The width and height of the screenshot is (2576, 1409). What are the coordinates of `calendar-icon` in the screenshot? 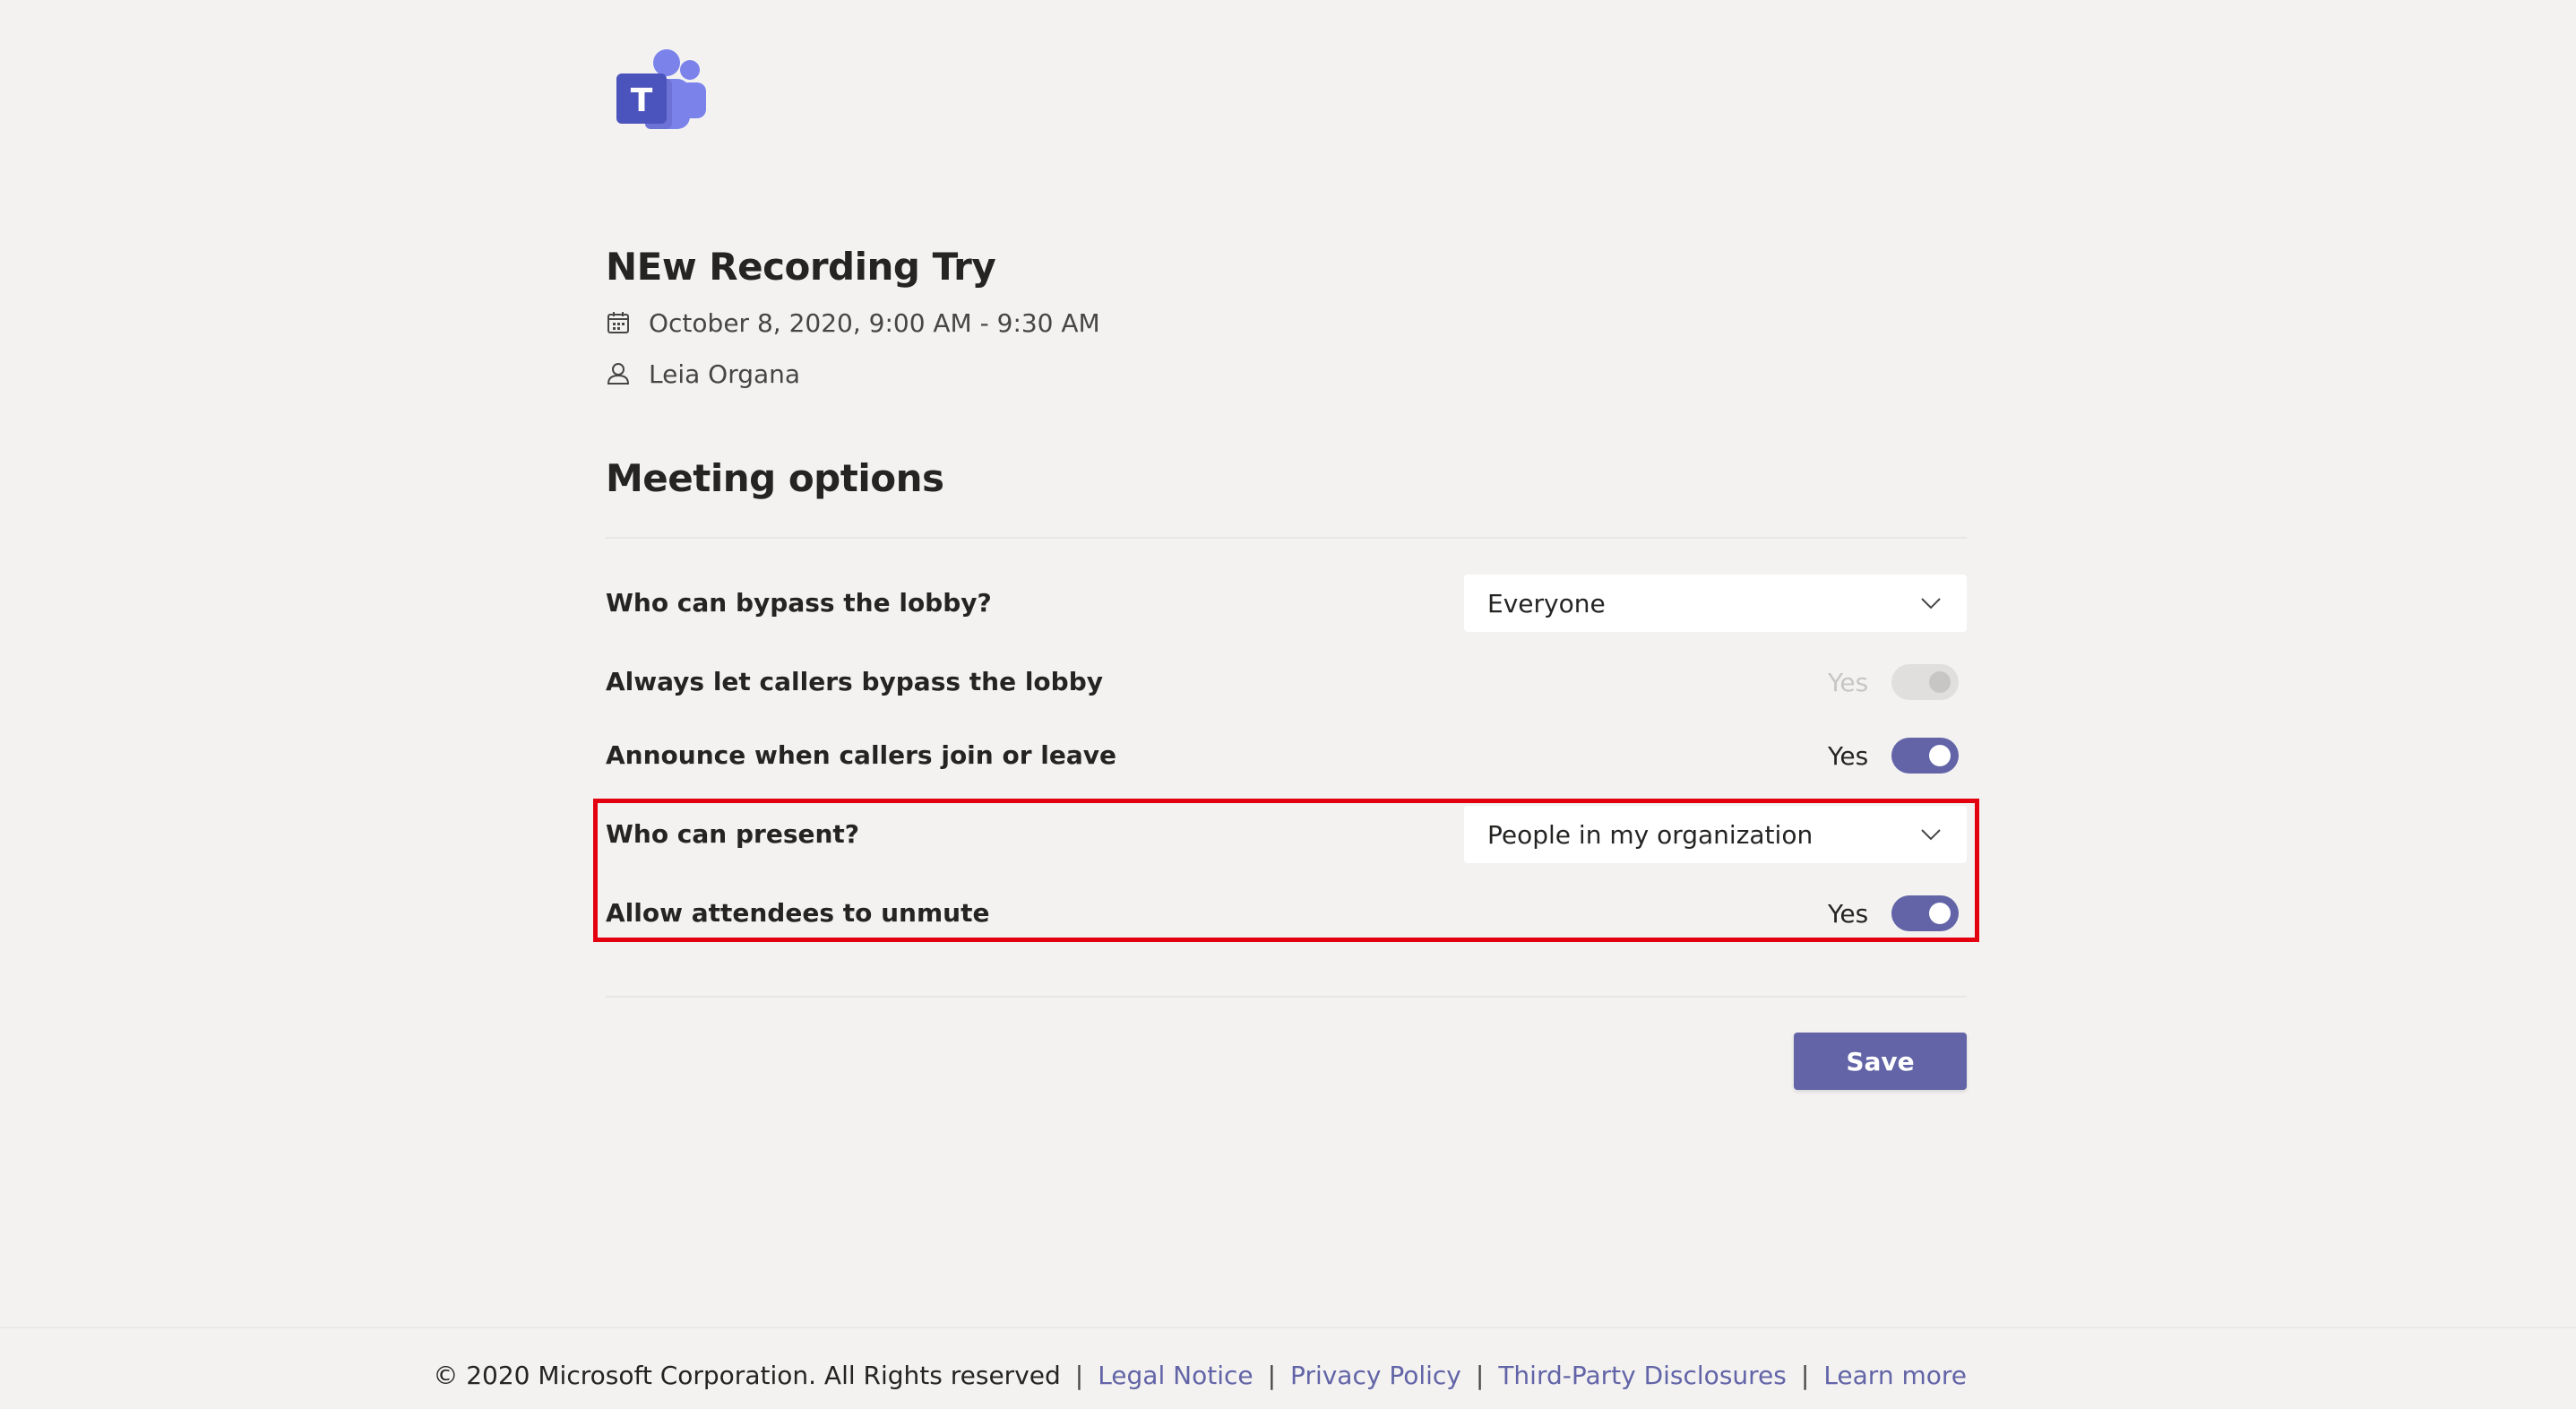 It's located at (619, 322).